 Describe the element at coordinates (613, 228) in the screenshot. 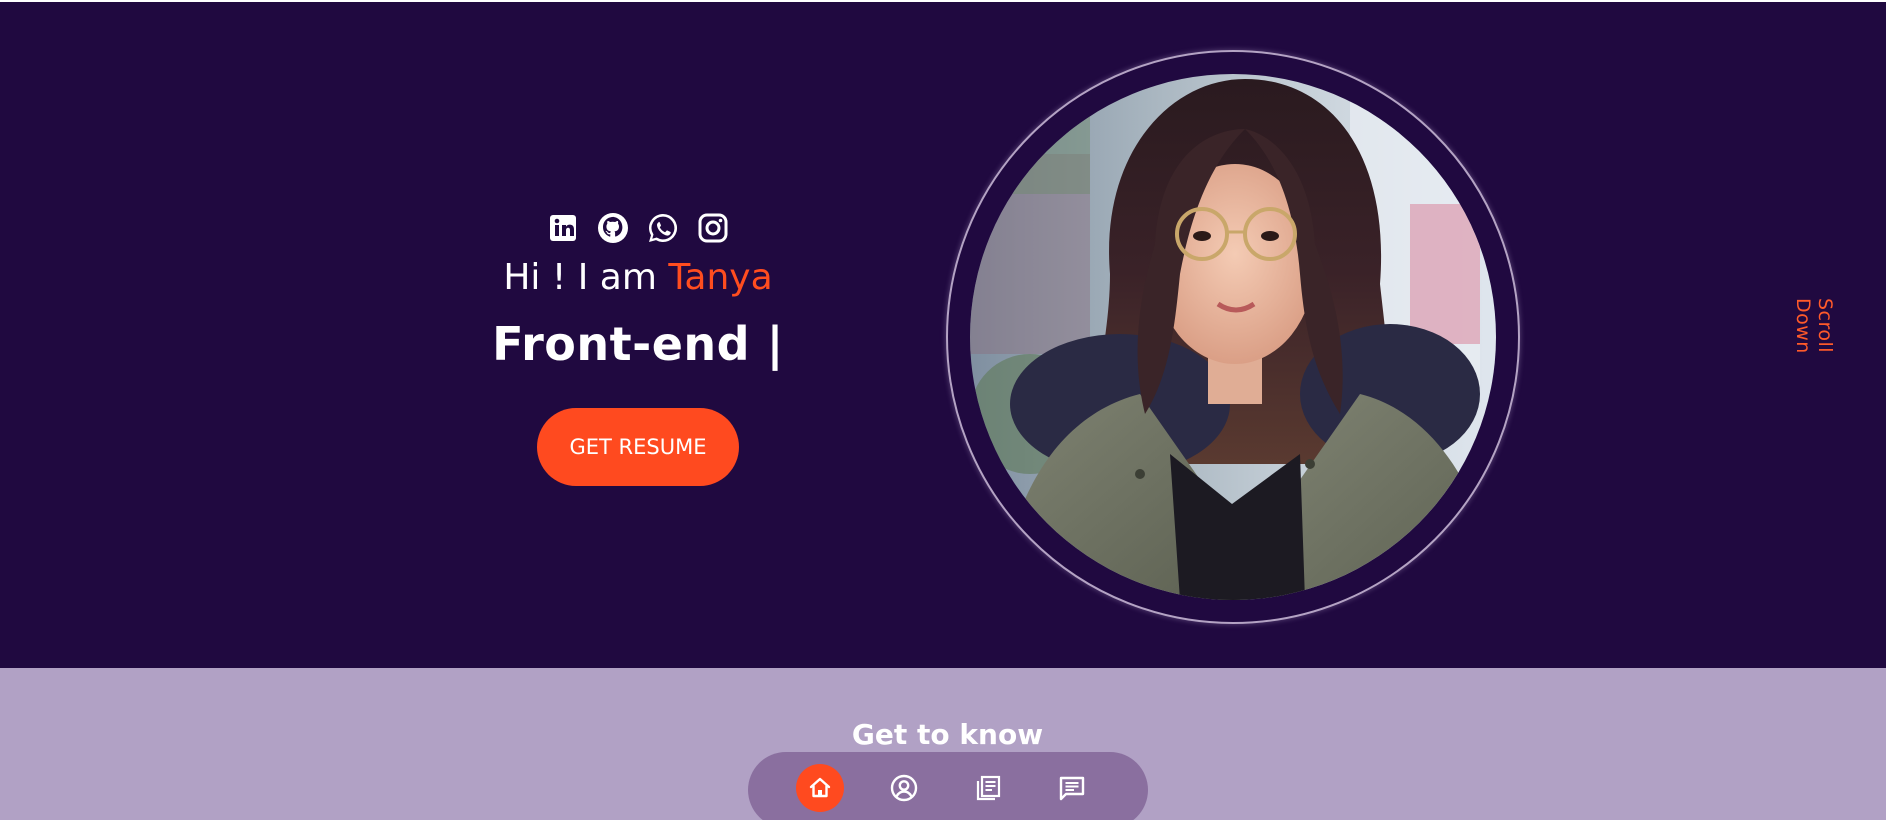

I see `github-icon` at that location.